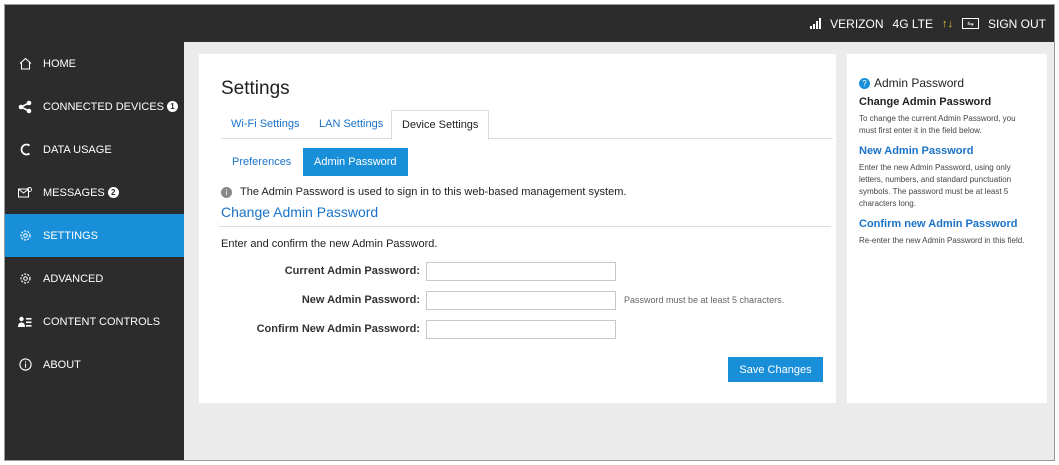  I want to click on carrier-name: VERIZON, so click(857, 23).